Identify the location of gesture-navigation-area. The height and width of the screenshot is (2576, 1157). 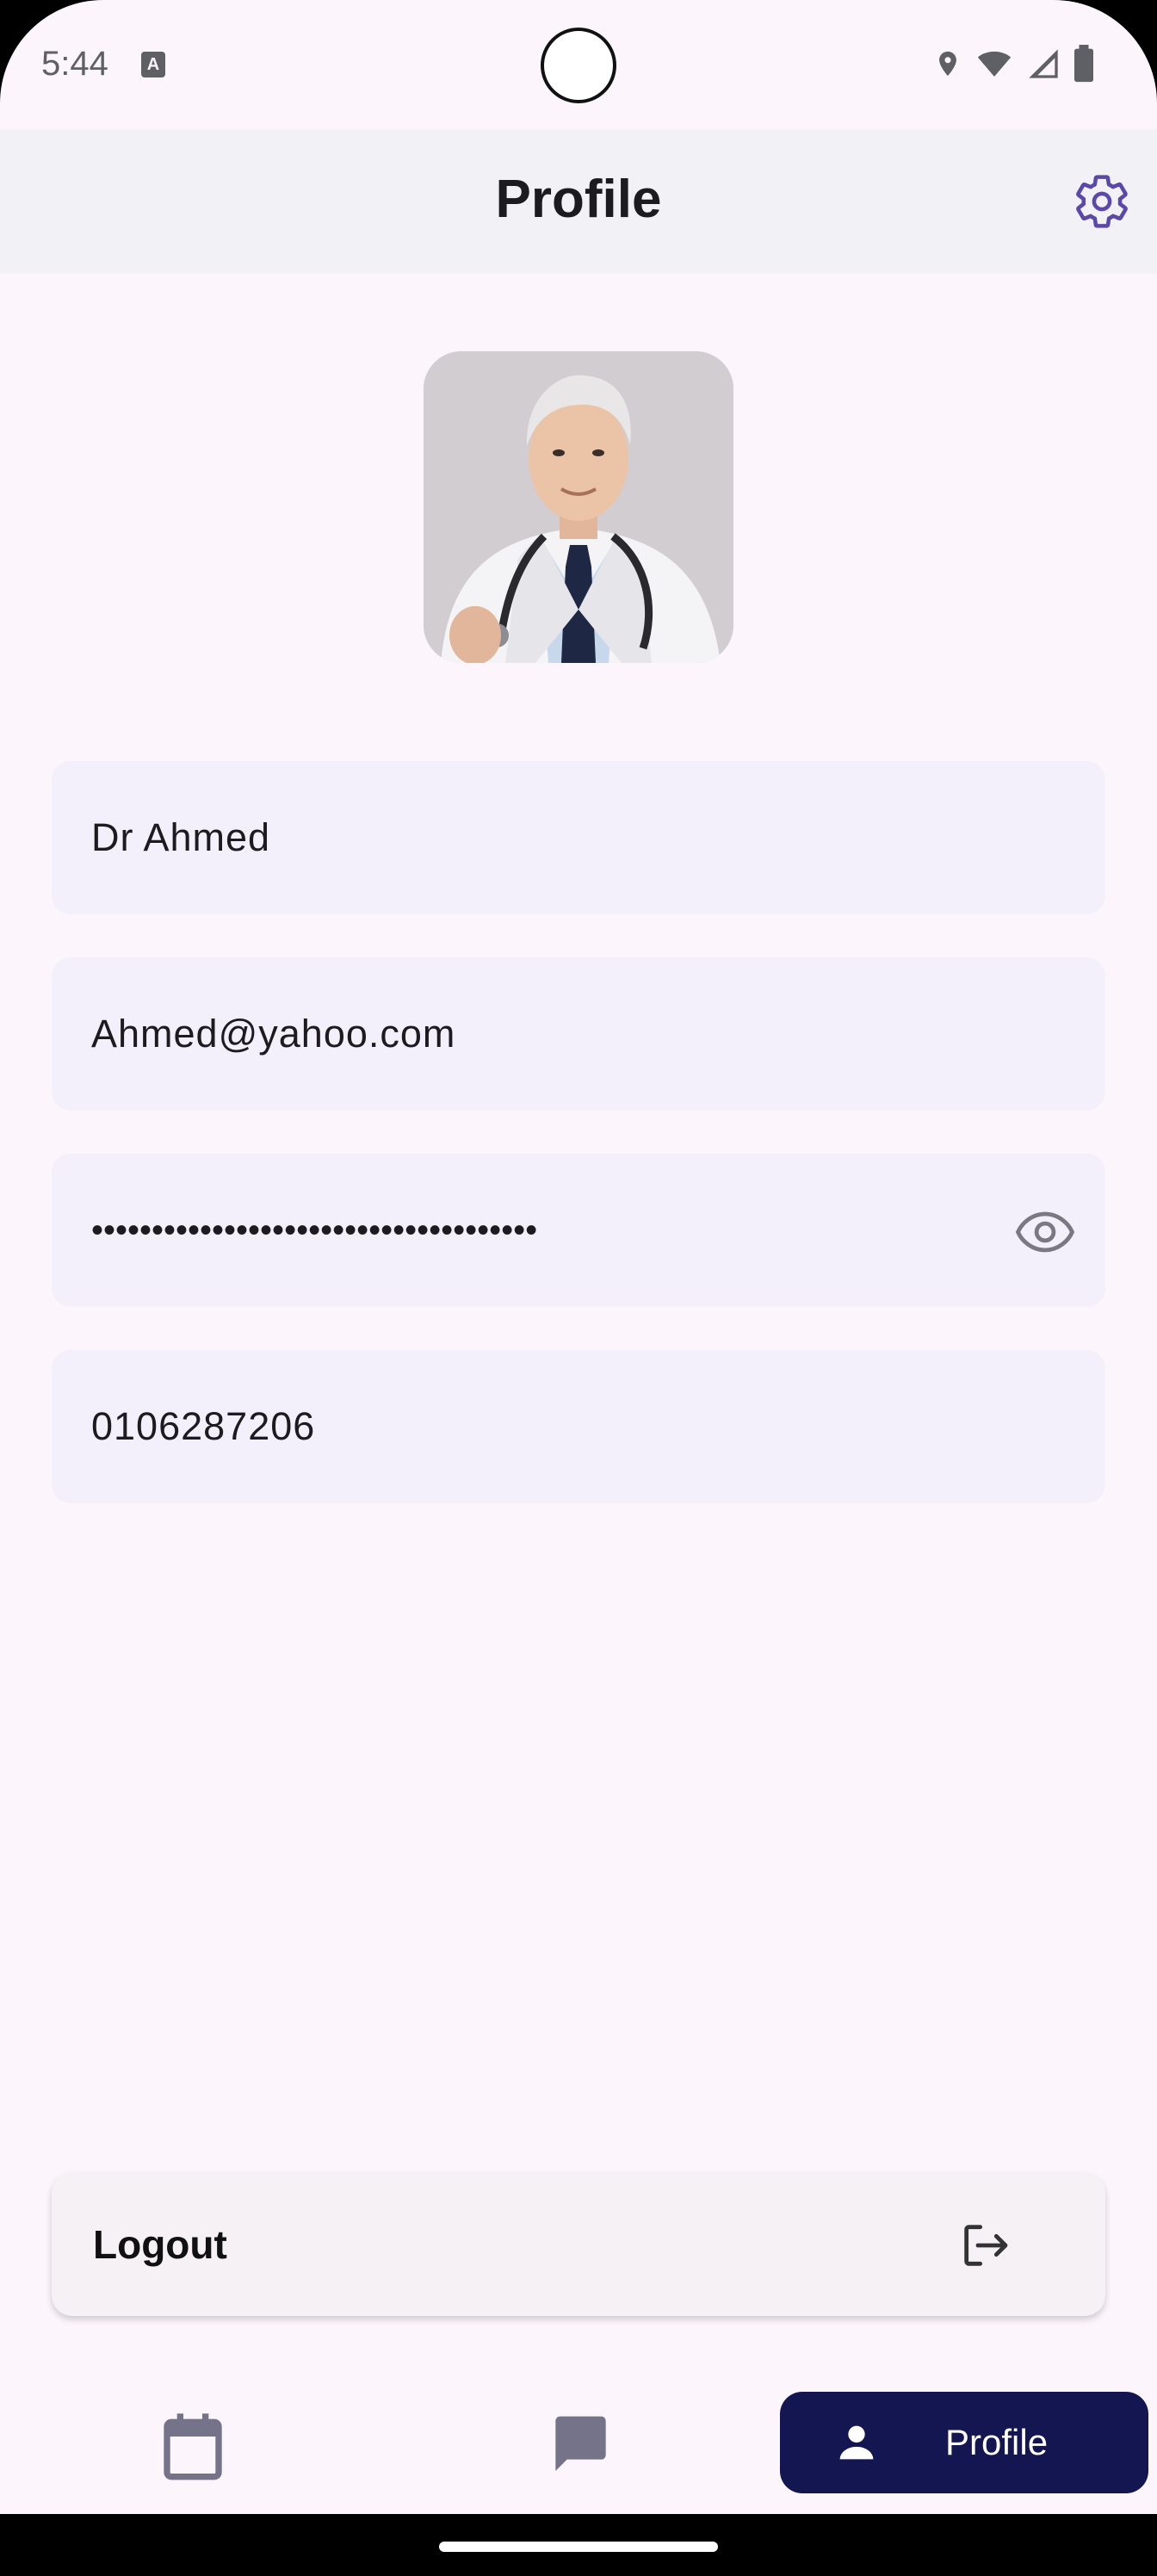
(579, 2545).